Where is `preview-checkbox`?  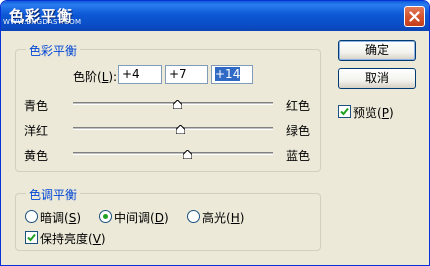
preview-checkbox is located at coordinates (344, 111).